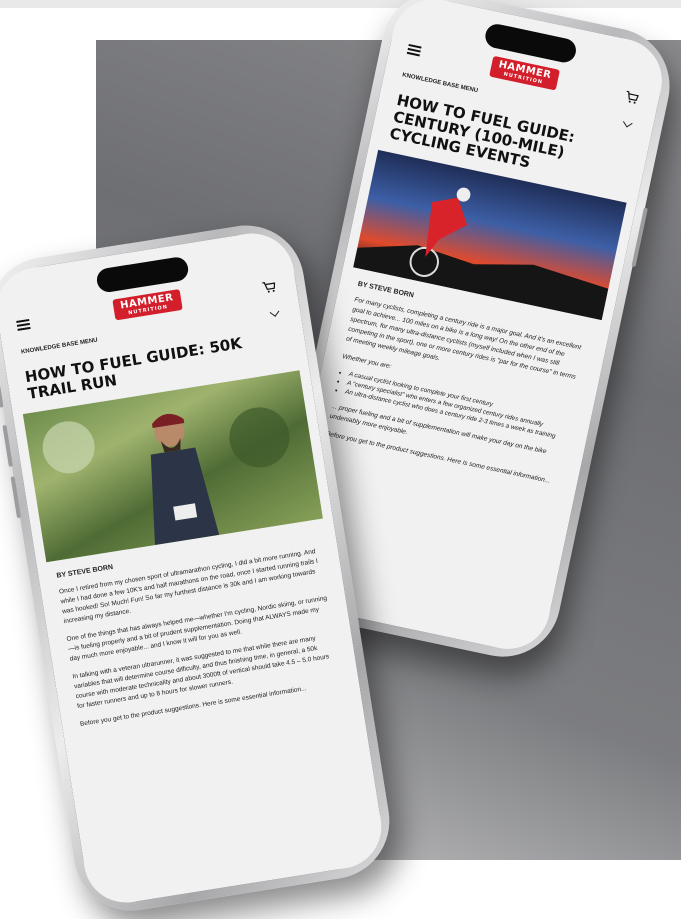 Image resolution: width=681 pixels, height=919 pixels. What do you see at coordinates (16, 497) in the screenshot?
I see `volume-down-button` at bounding box center [16, 497].